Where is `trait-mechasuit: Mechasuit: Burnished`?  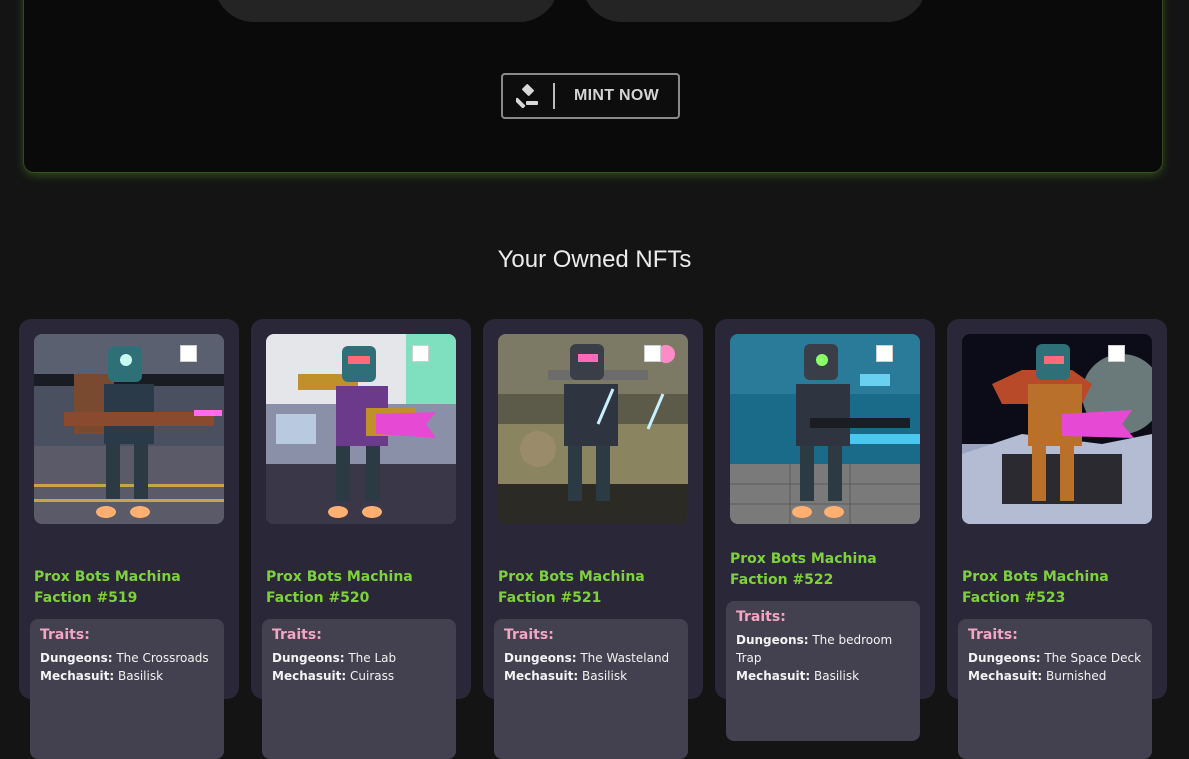
trait-mechasuit: Mechasuit: Burnished is located at coordinates (1037, 676).